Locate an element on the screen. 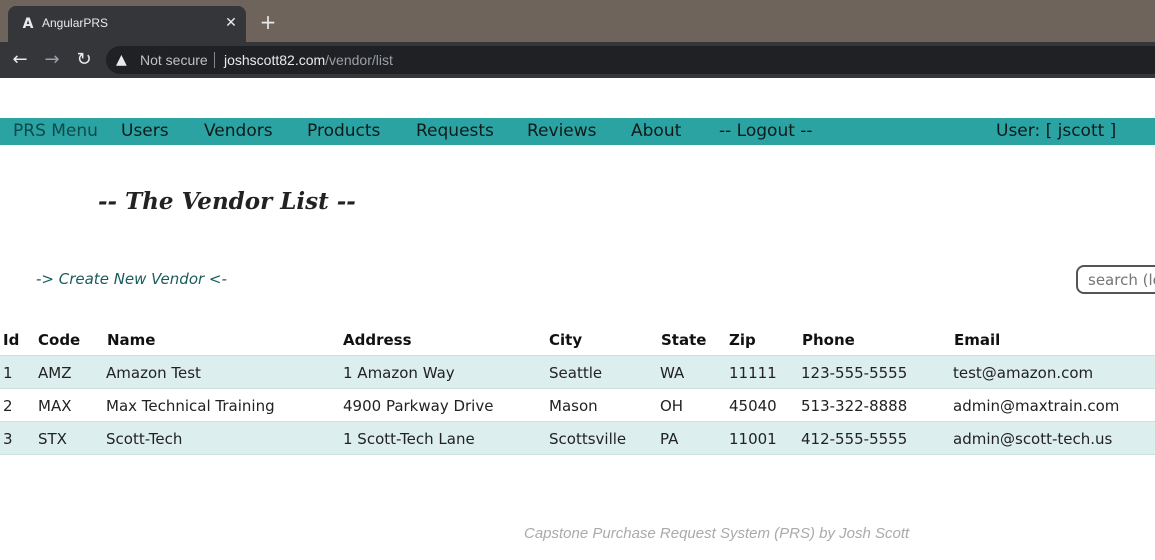  menu-item-about: About is located at coordinates (656, 131).